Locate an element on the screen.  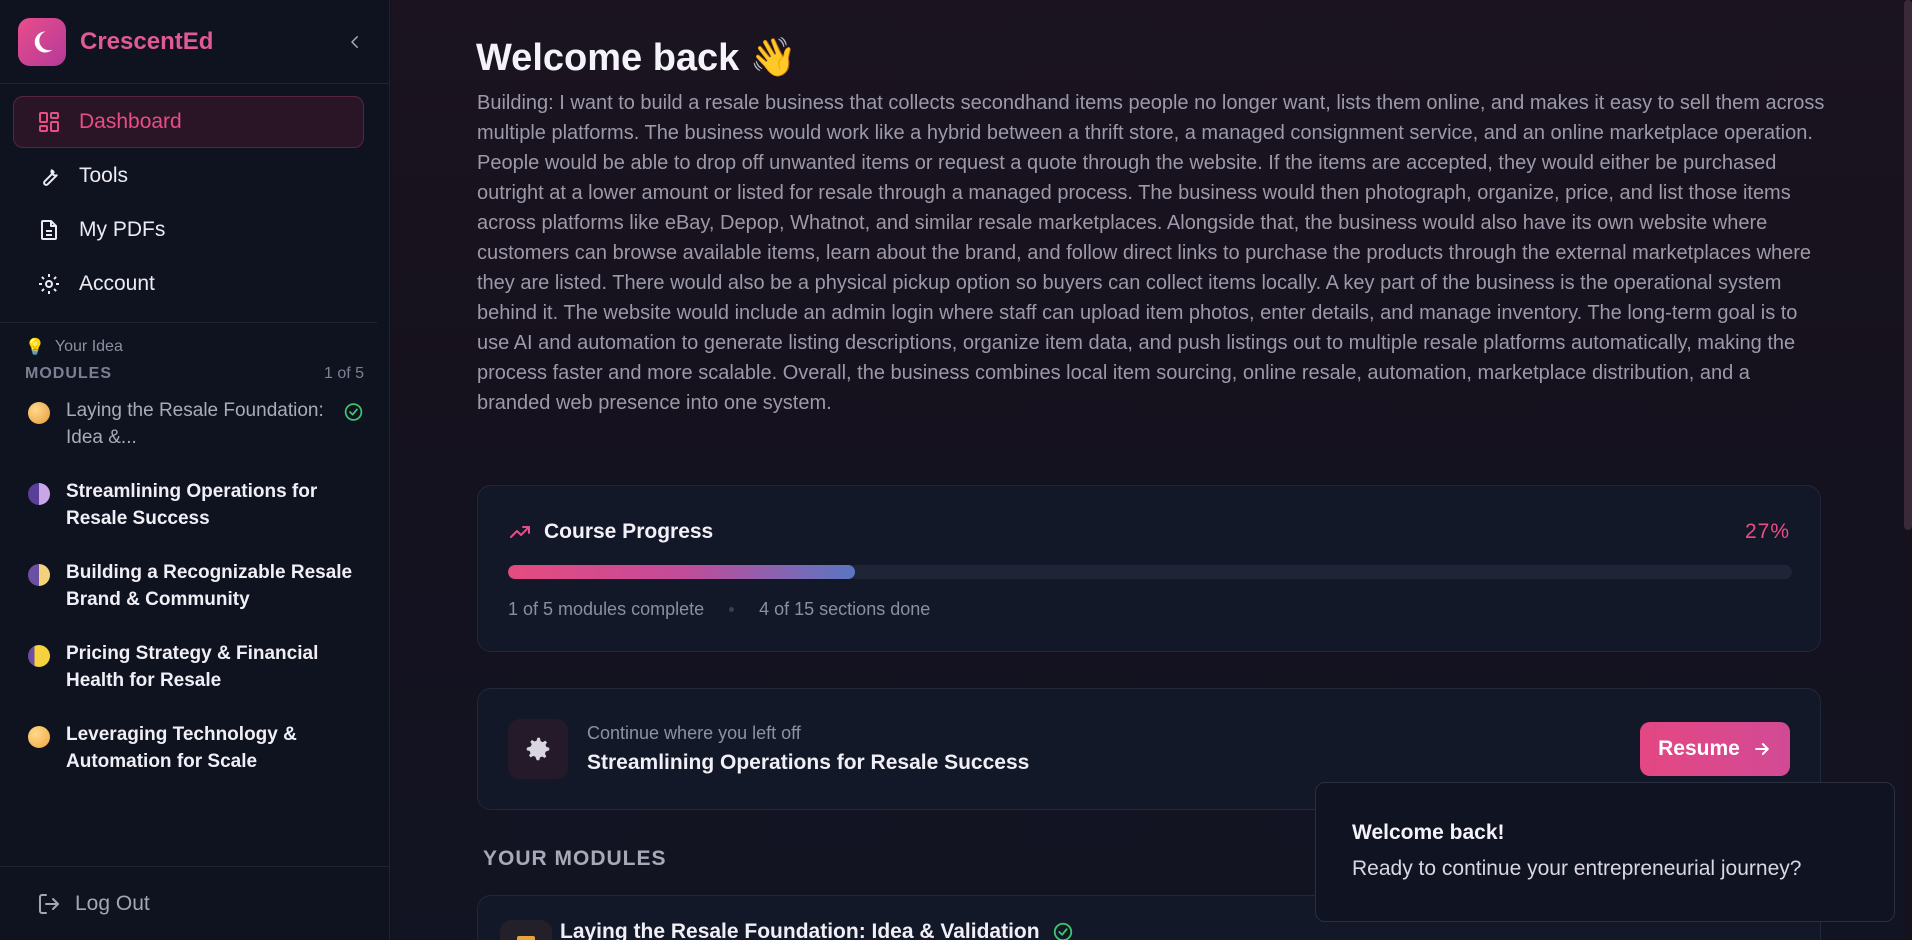
crescent-moon-logo-icon is located at coordinates (42, 41).